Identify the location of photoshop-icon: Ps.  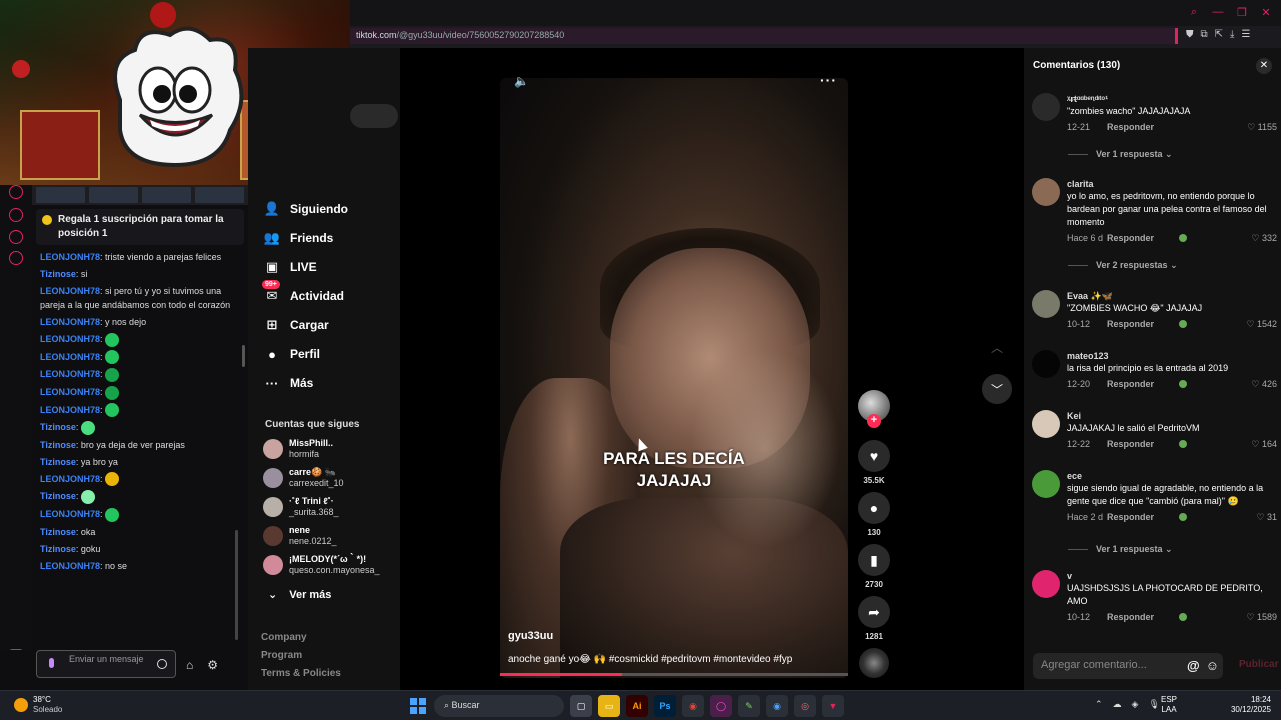
(665, 706).